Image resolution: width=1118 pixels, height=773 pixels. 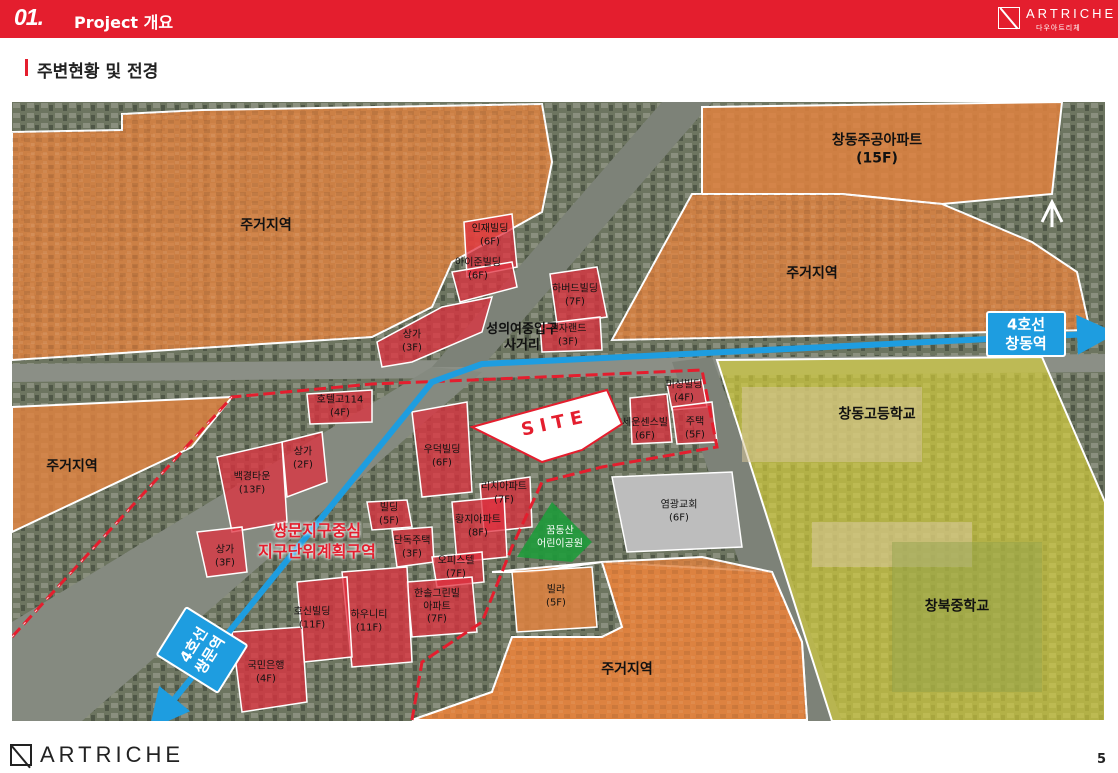 I want to click on logo-text: ARTRICHE, so click(x=1071, y=13).